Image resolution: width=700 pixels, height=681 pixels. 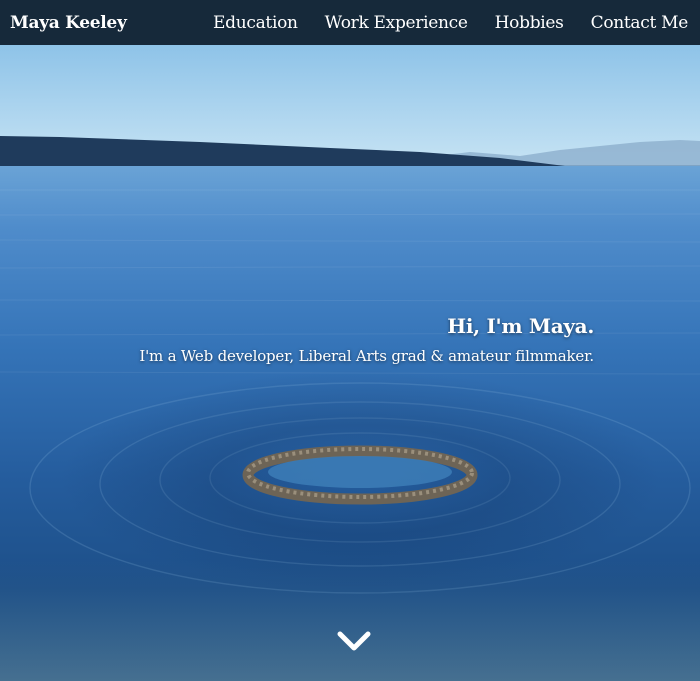 I want to click on nav-link-contact-me: Contact Me, so click(x=640, y=23).